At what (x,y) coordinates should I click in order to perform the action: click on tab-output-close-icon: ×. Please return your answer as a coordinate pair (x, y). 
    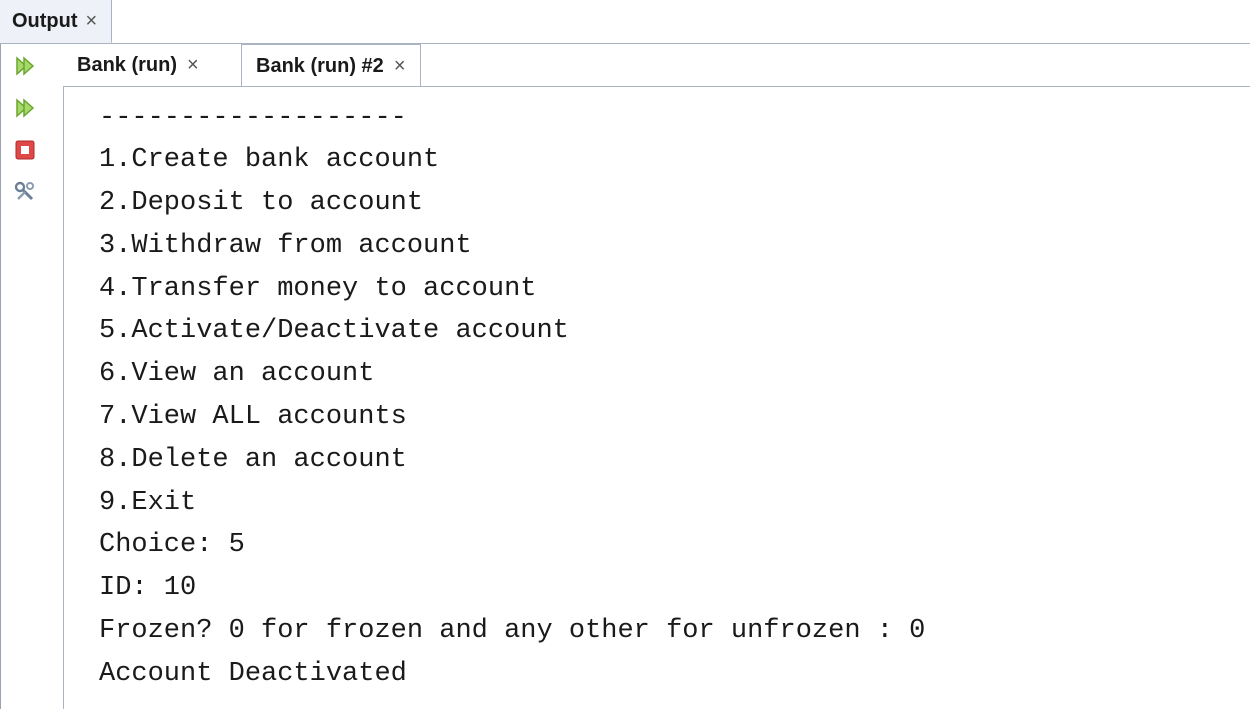
    Looking at the image, I should click on (92, 21).